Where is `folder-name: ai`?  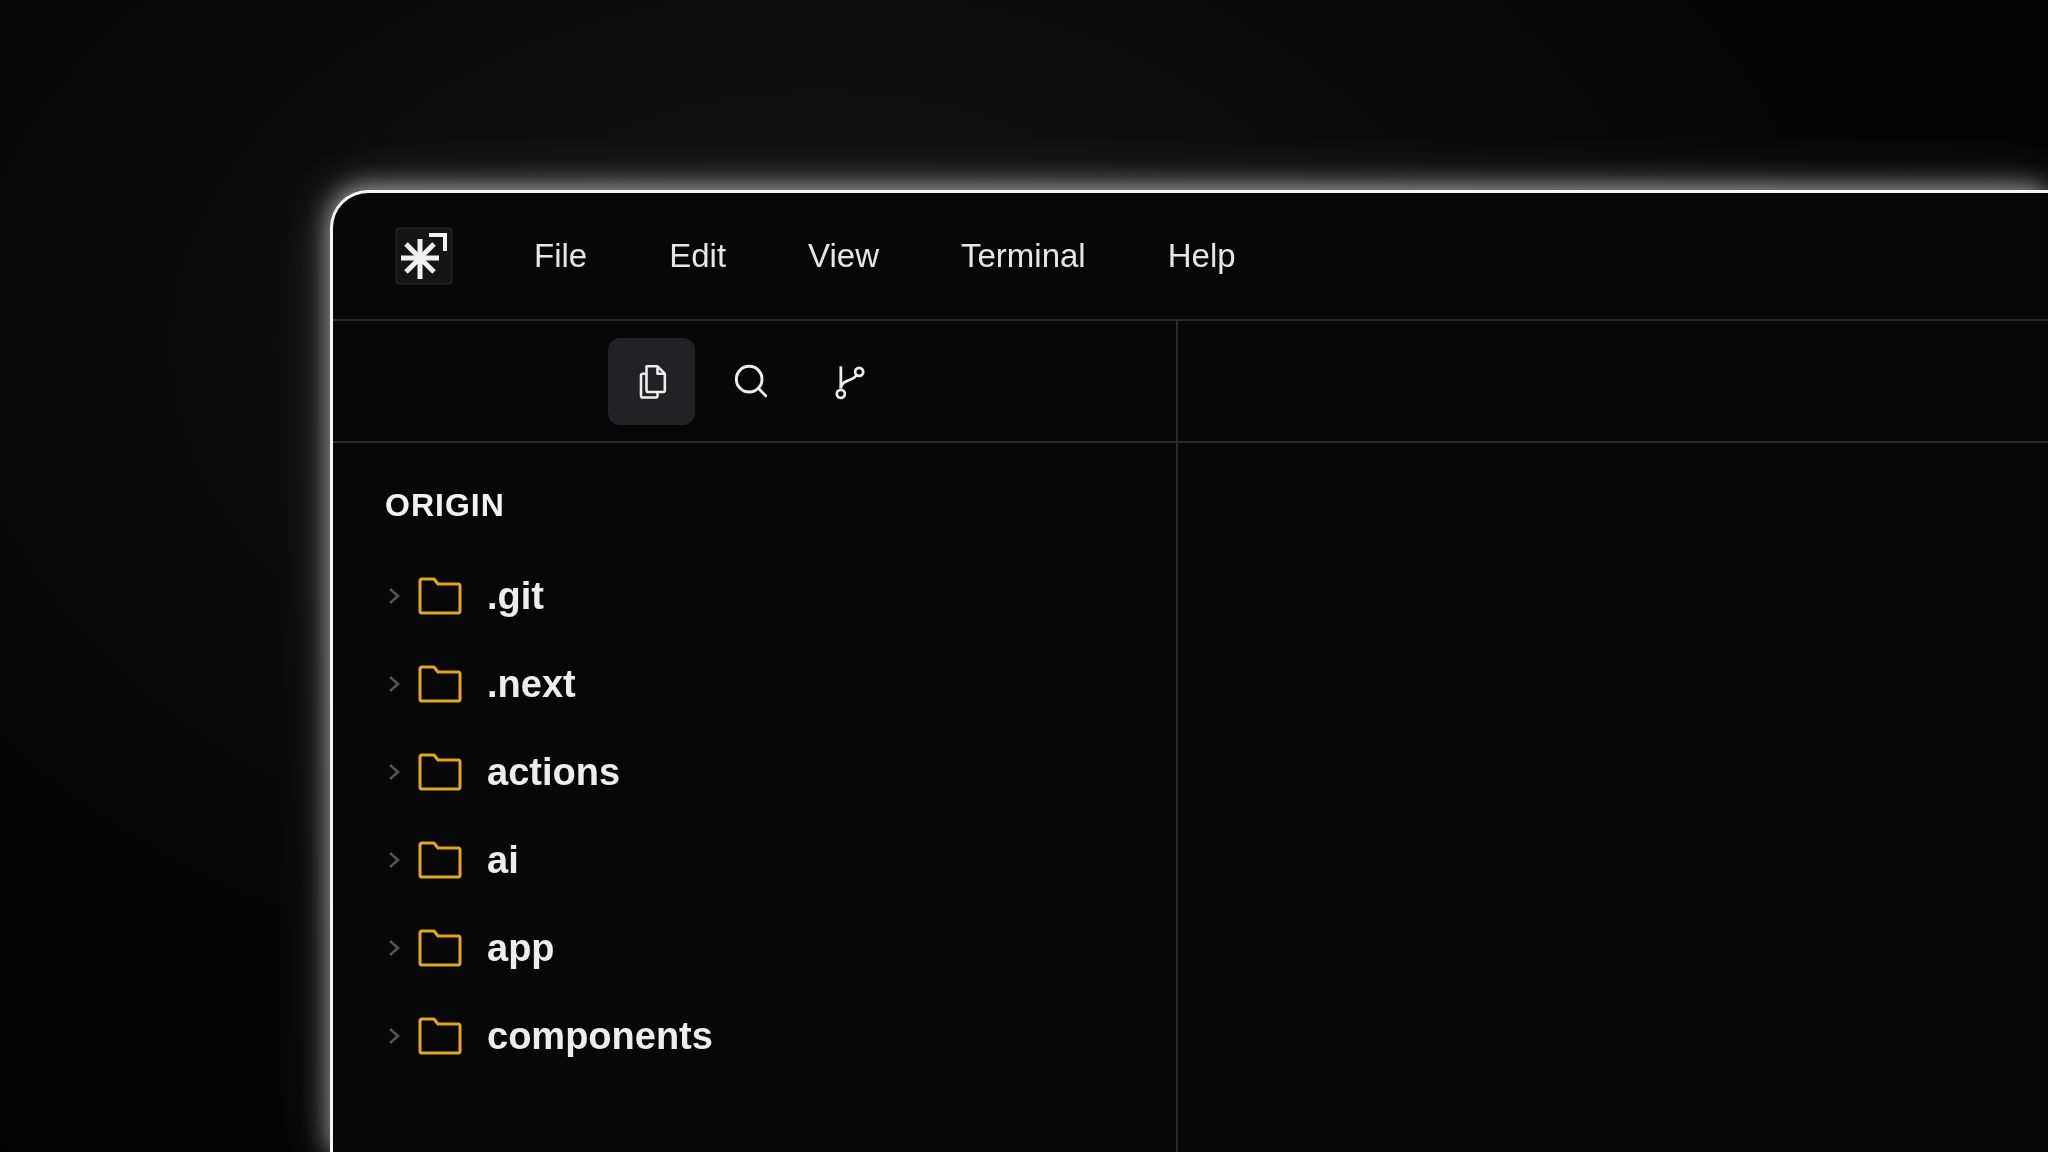 folder-name: ai is located at coordinates (503, 860).